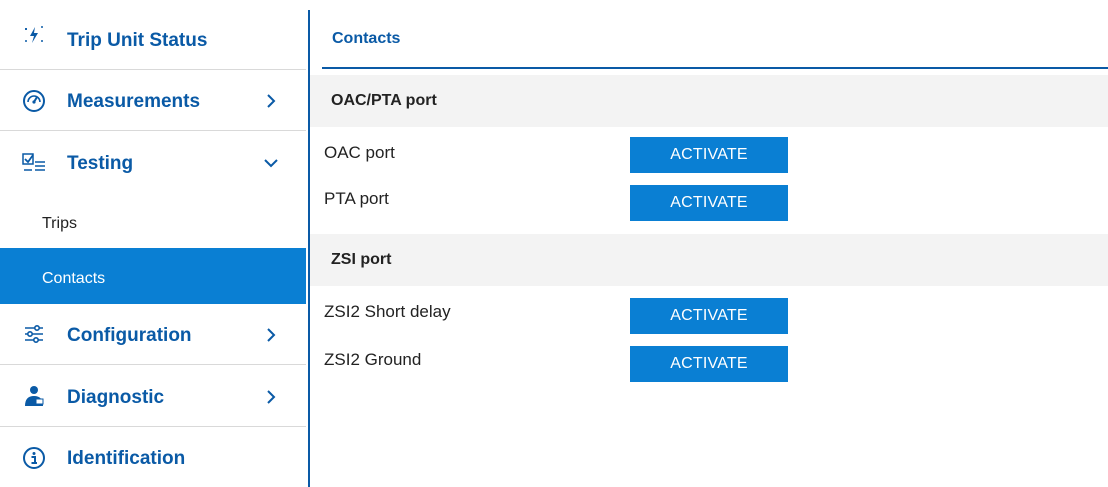  Describe the element at coordinates (356, 198) in the screenshot. I see `row-label-pta-port: PTA port` at that location.